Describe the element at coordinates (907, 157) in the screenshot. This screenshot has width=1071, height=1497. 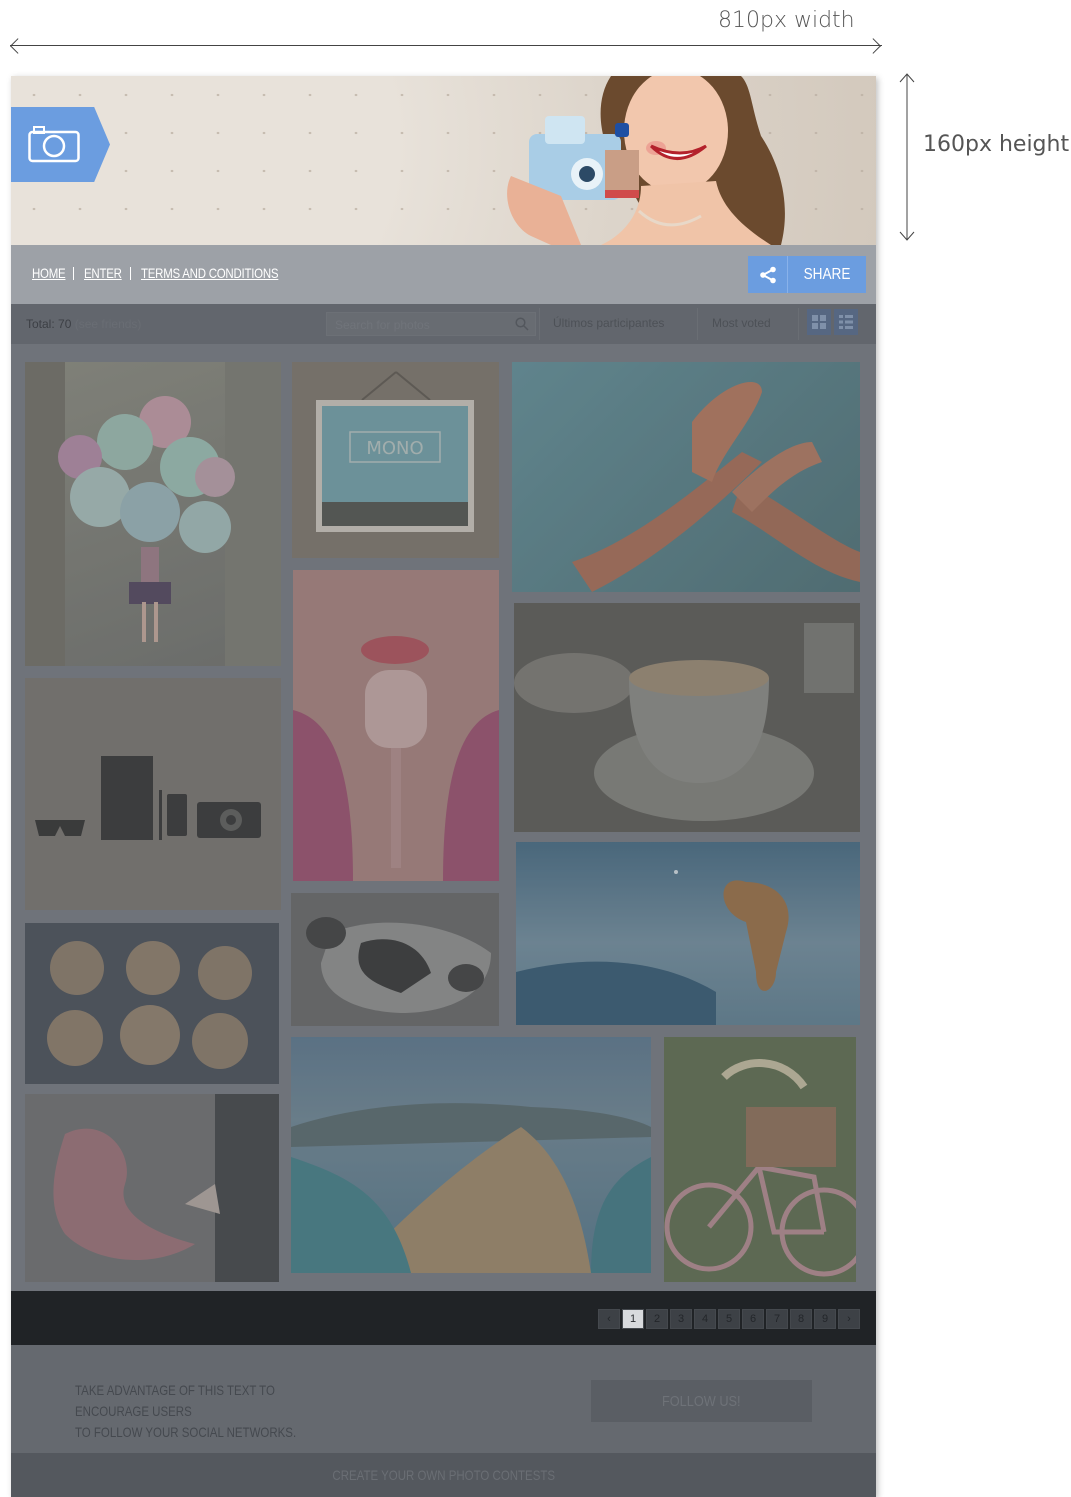
I see `height-dimension-arrow` at that location.